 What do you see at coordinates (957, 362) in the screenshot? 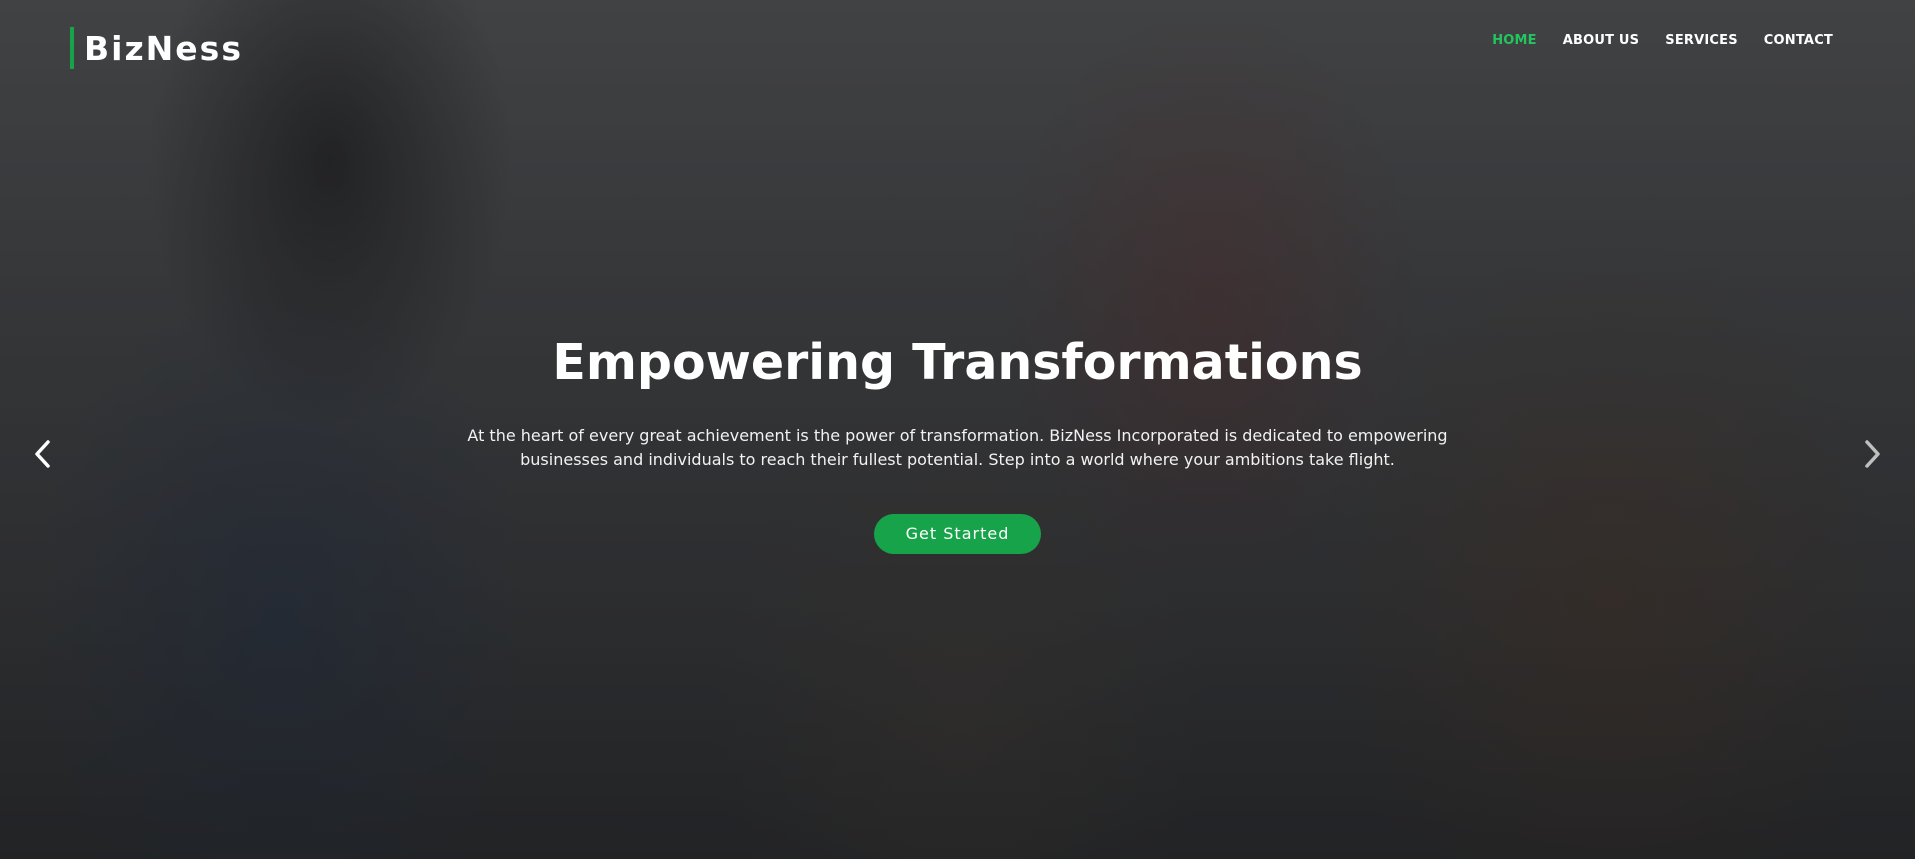
I see `hero-title: Empowering Transformations` at bounding box center [957, 362].